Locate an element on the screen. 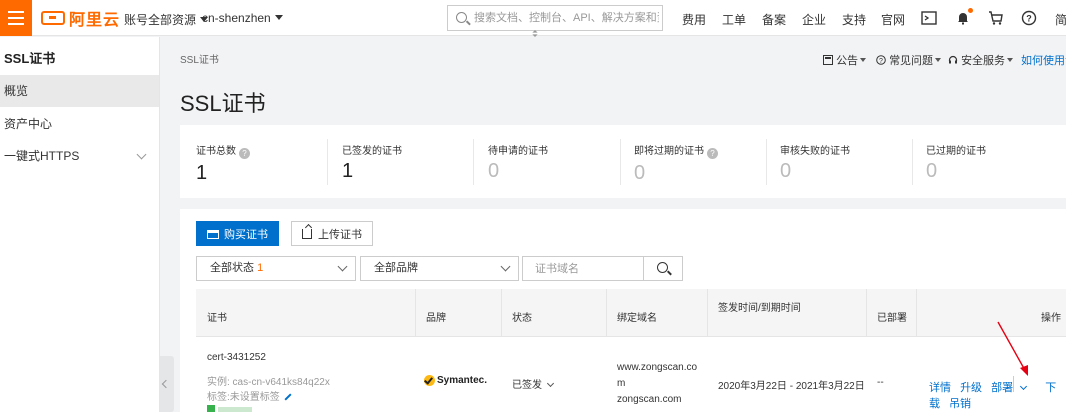 The width and height of the screenshot is (1066, 412). column-header-time: 签发时间/到期时间 is located at coordinates (759, 306).